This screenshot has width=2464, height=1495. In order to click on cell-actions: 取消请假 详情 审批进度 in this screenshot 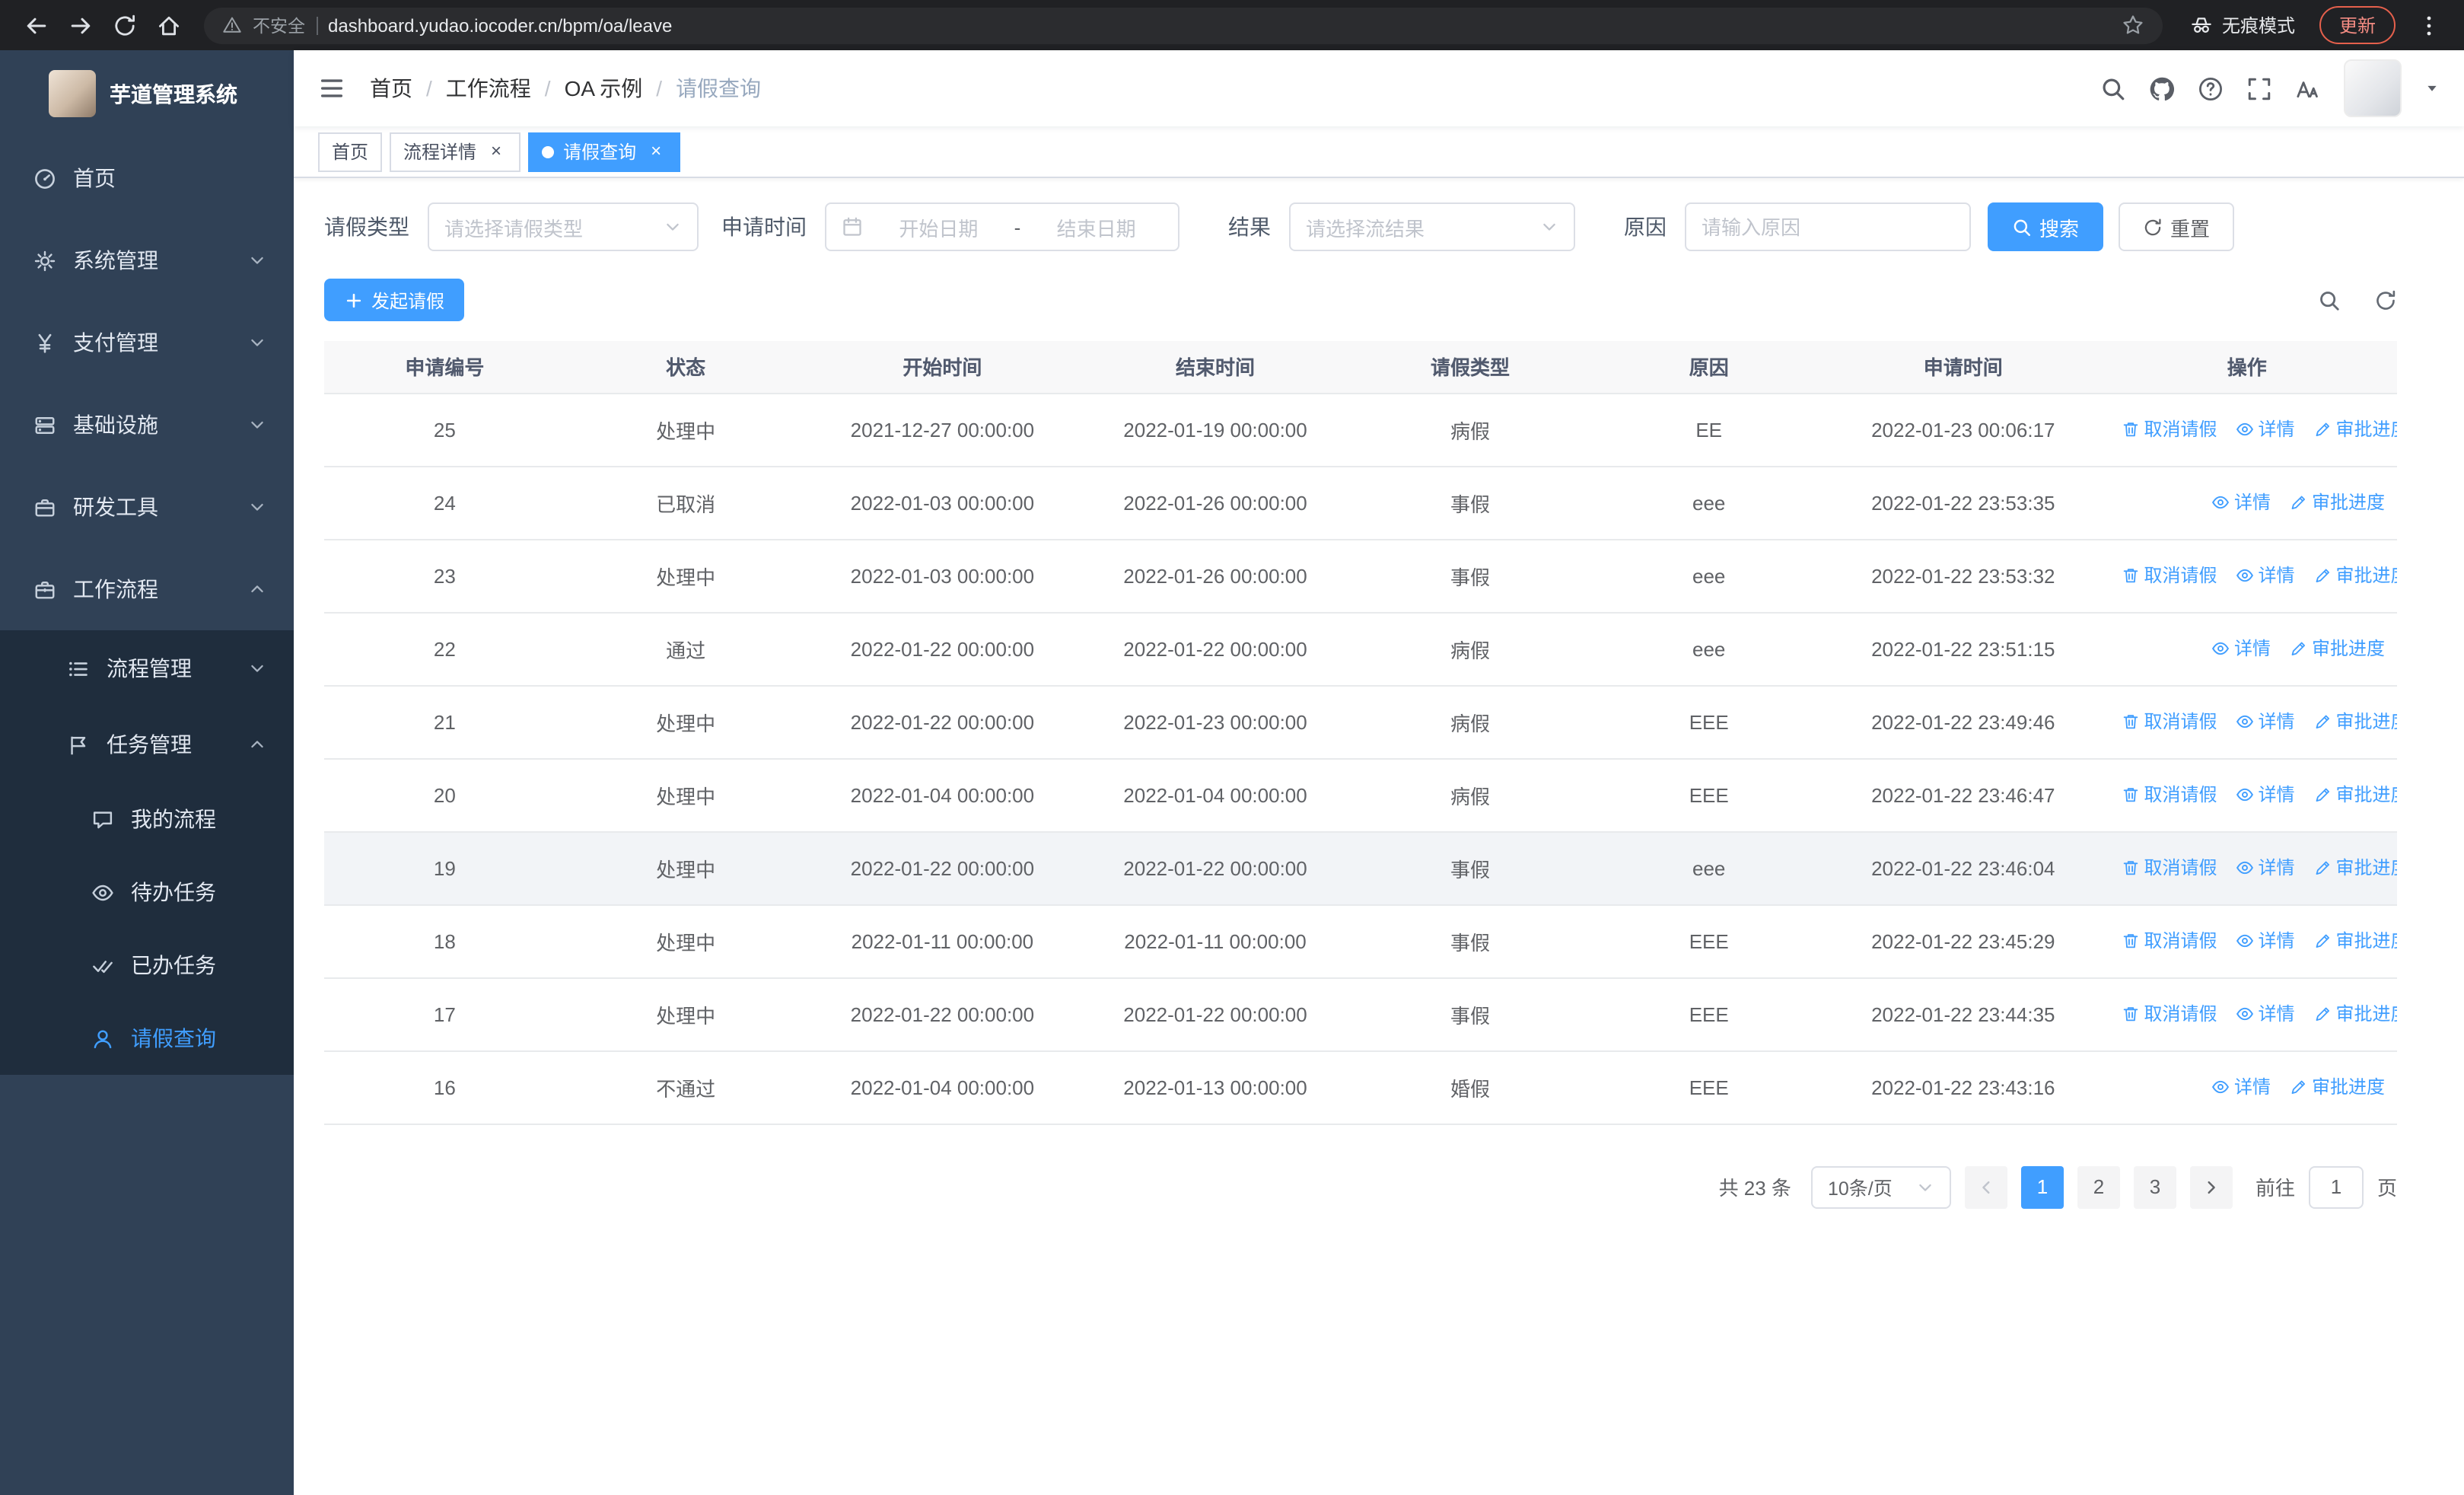, I will do `click(2246, 1014)`.